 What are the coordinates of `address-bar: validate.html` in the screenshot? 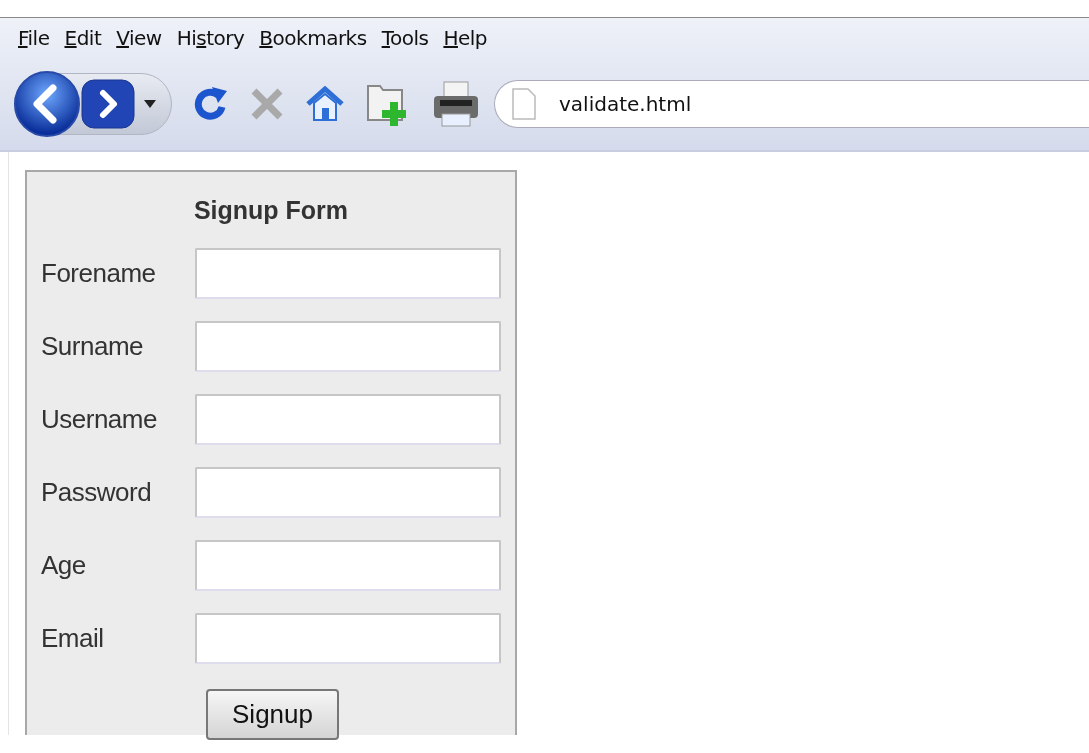 It's located at (791, 104).